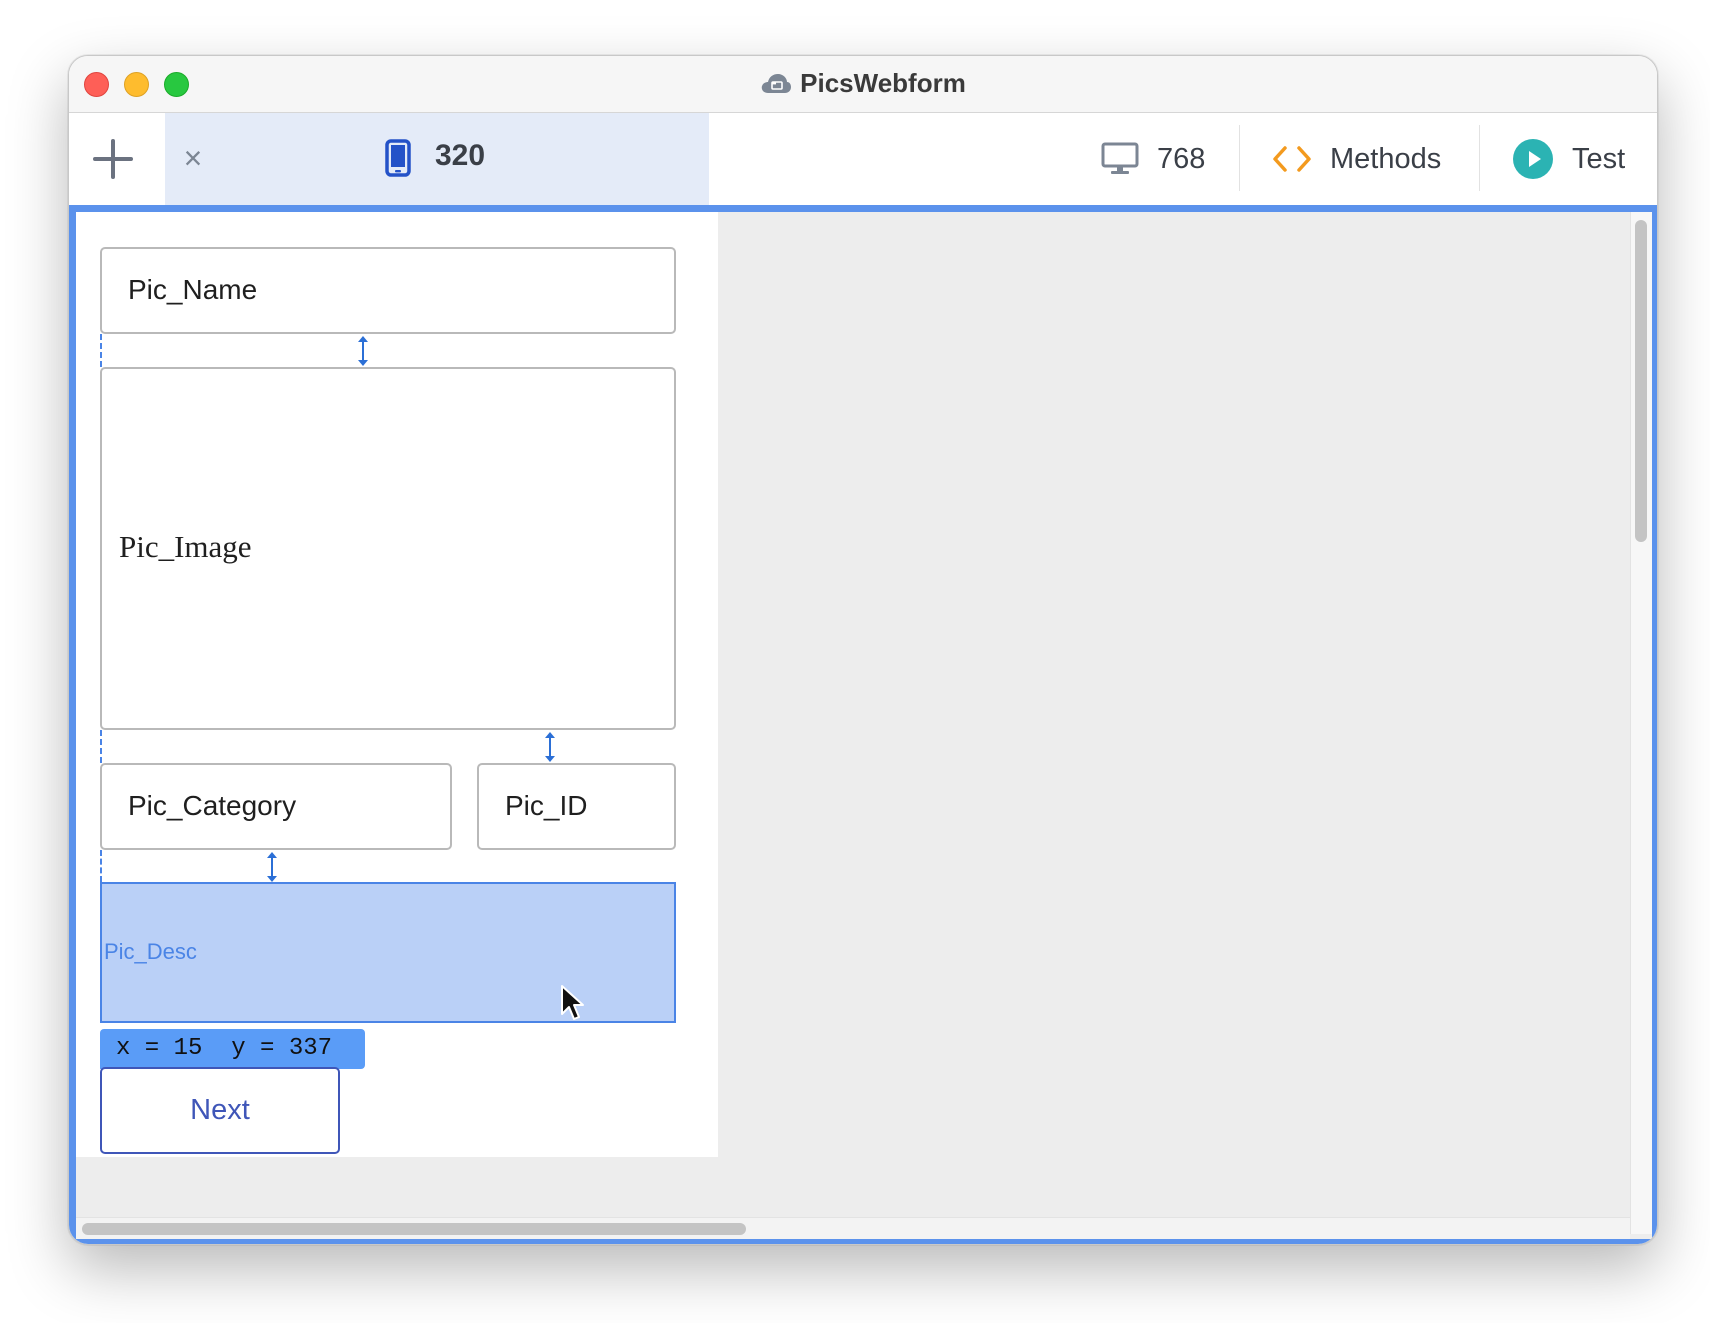  I want to click on mouse-pointer-icon, so click(573, 1005).